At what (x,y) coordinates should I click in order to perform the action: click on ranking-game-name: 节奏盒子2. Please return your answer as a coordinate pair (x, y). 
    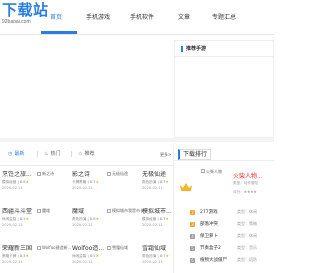
    Looking at the image, I should click on (210, 248).